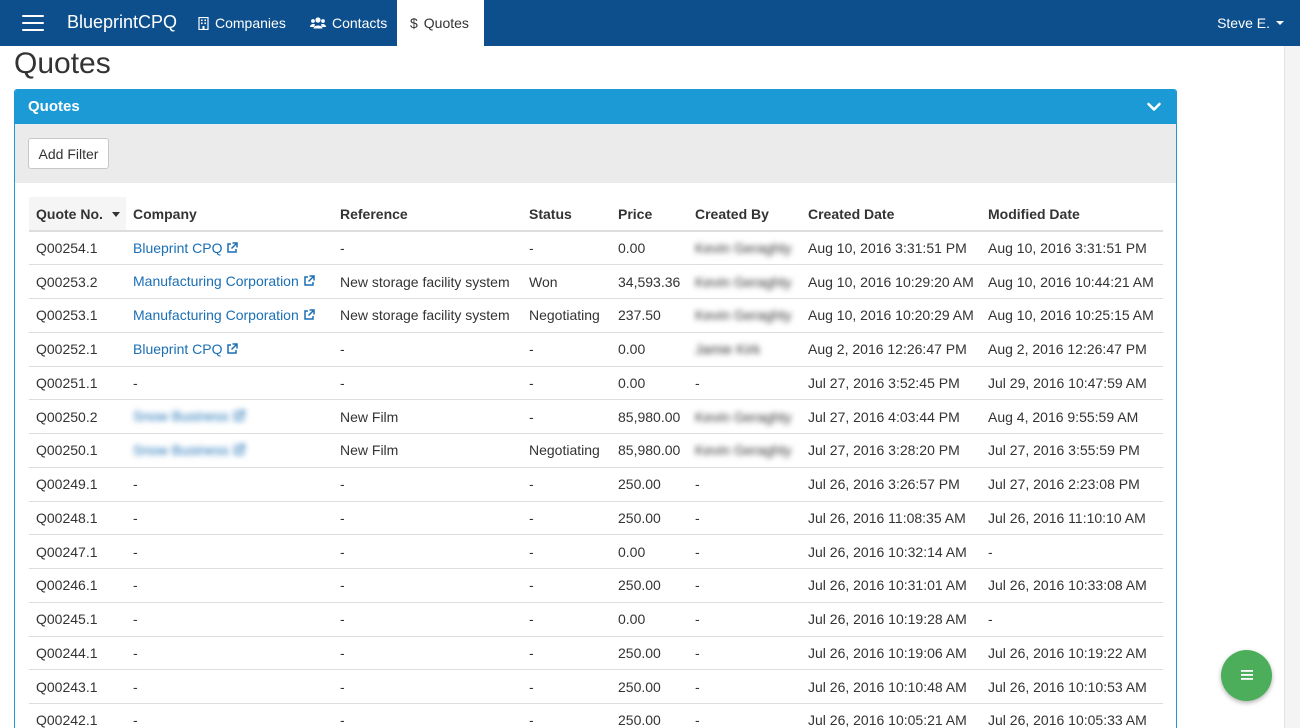  What do you see at coordinates (891, 551) in the screenshot?
I see `cell-created-date: Jul 26, 2016 10:32:14 AM` at bounding box center [891, 551].